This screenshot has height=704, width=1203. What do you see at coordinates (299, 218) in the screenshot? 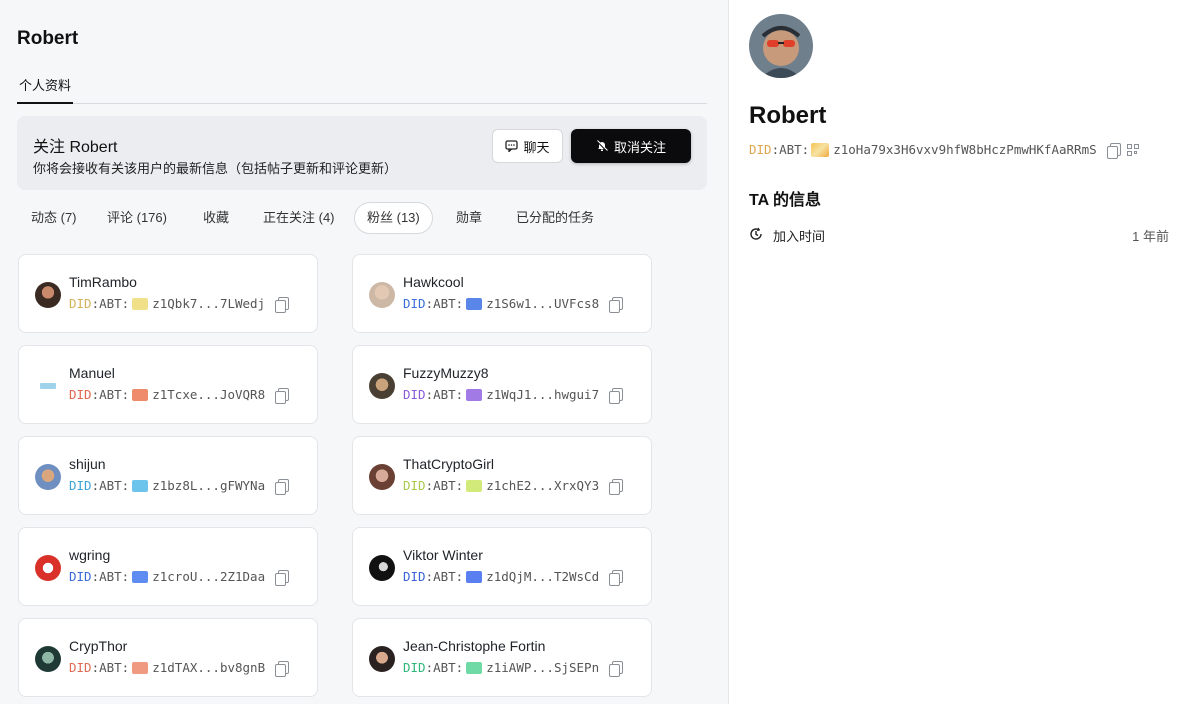
I see `subtab-following: 正在关注 (4)` at bounding box center [299, 218].